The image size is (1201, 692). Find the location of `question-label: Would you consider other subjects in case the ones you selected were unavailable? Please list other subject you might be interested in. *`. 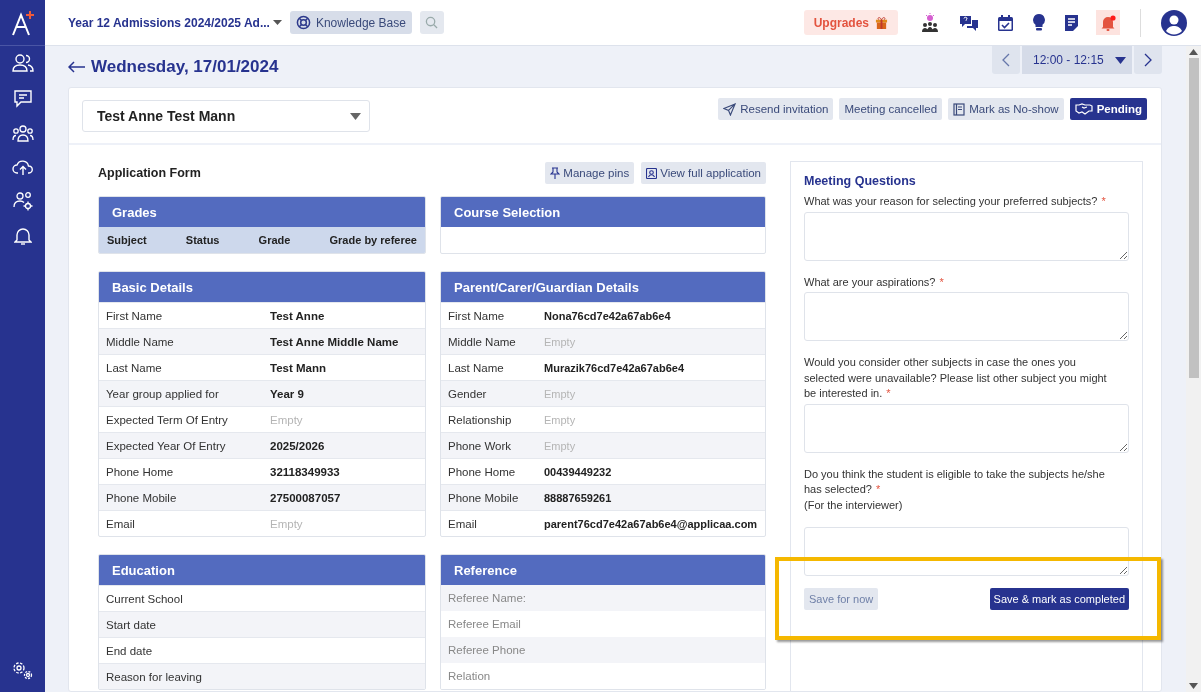

question-label: Would you consider other subjects in case the ones you selected were unavailable? Please list other subject you might be interested in. * is located at coordinates (956, 378).